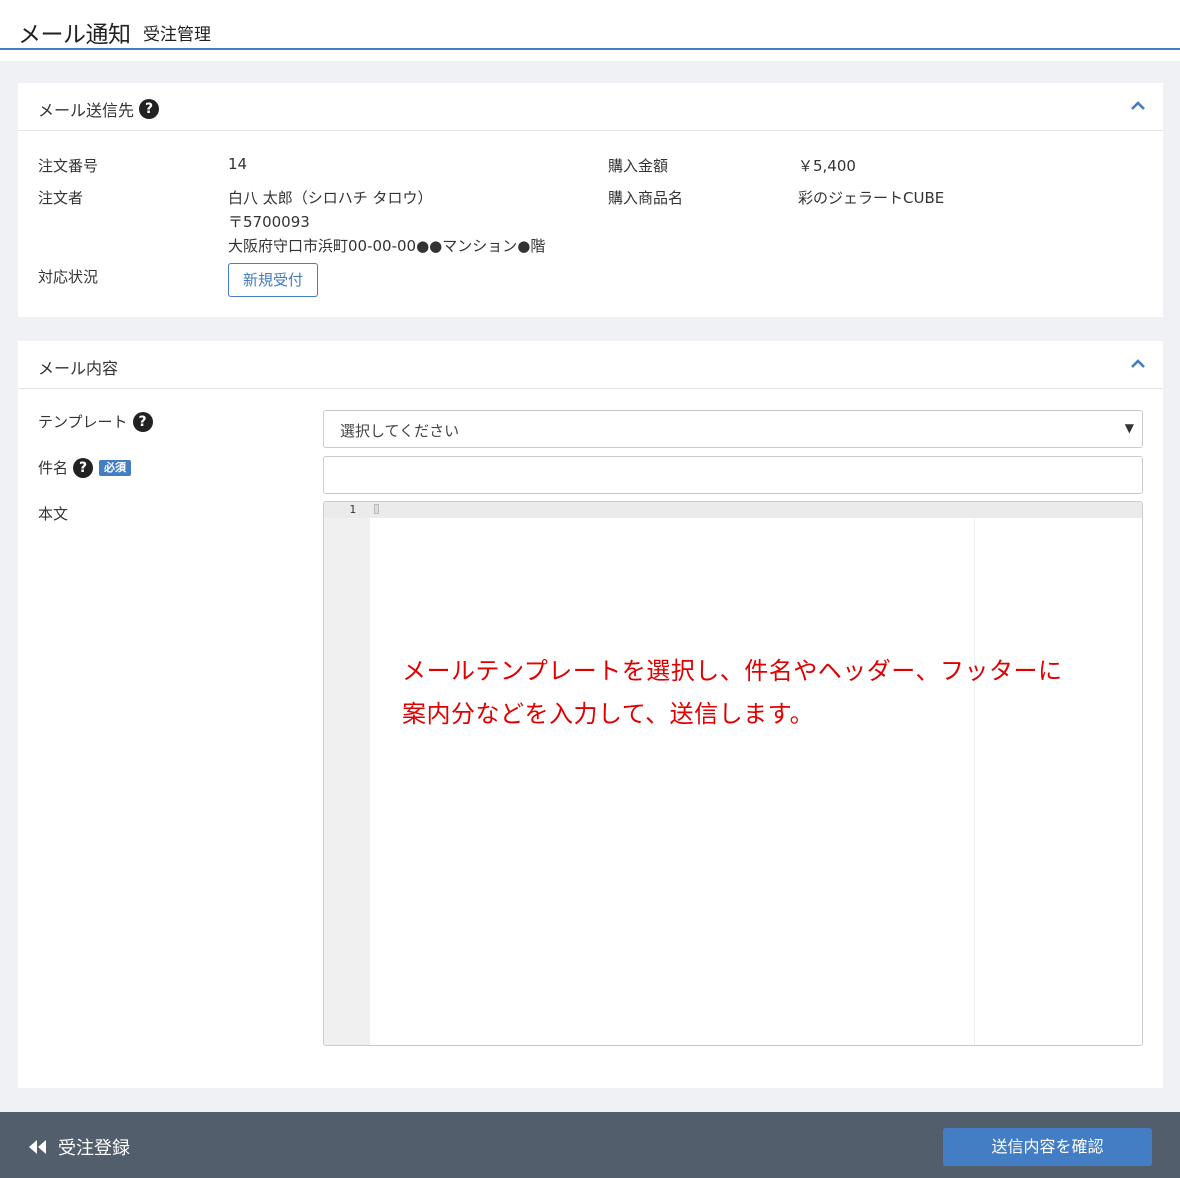 This screenshot has width=1180, height=1178. What do you see at coordinates (68, 277) in the screenshot?
I see `status-label: 対応状況` at bounding box center [68, 277].